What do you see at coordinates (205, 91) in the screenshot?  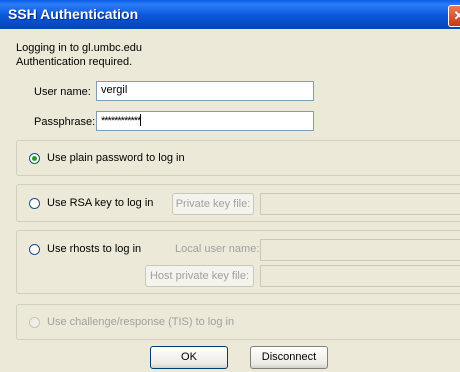 I see `username-field: vergil` at bounding box center [205, 91].